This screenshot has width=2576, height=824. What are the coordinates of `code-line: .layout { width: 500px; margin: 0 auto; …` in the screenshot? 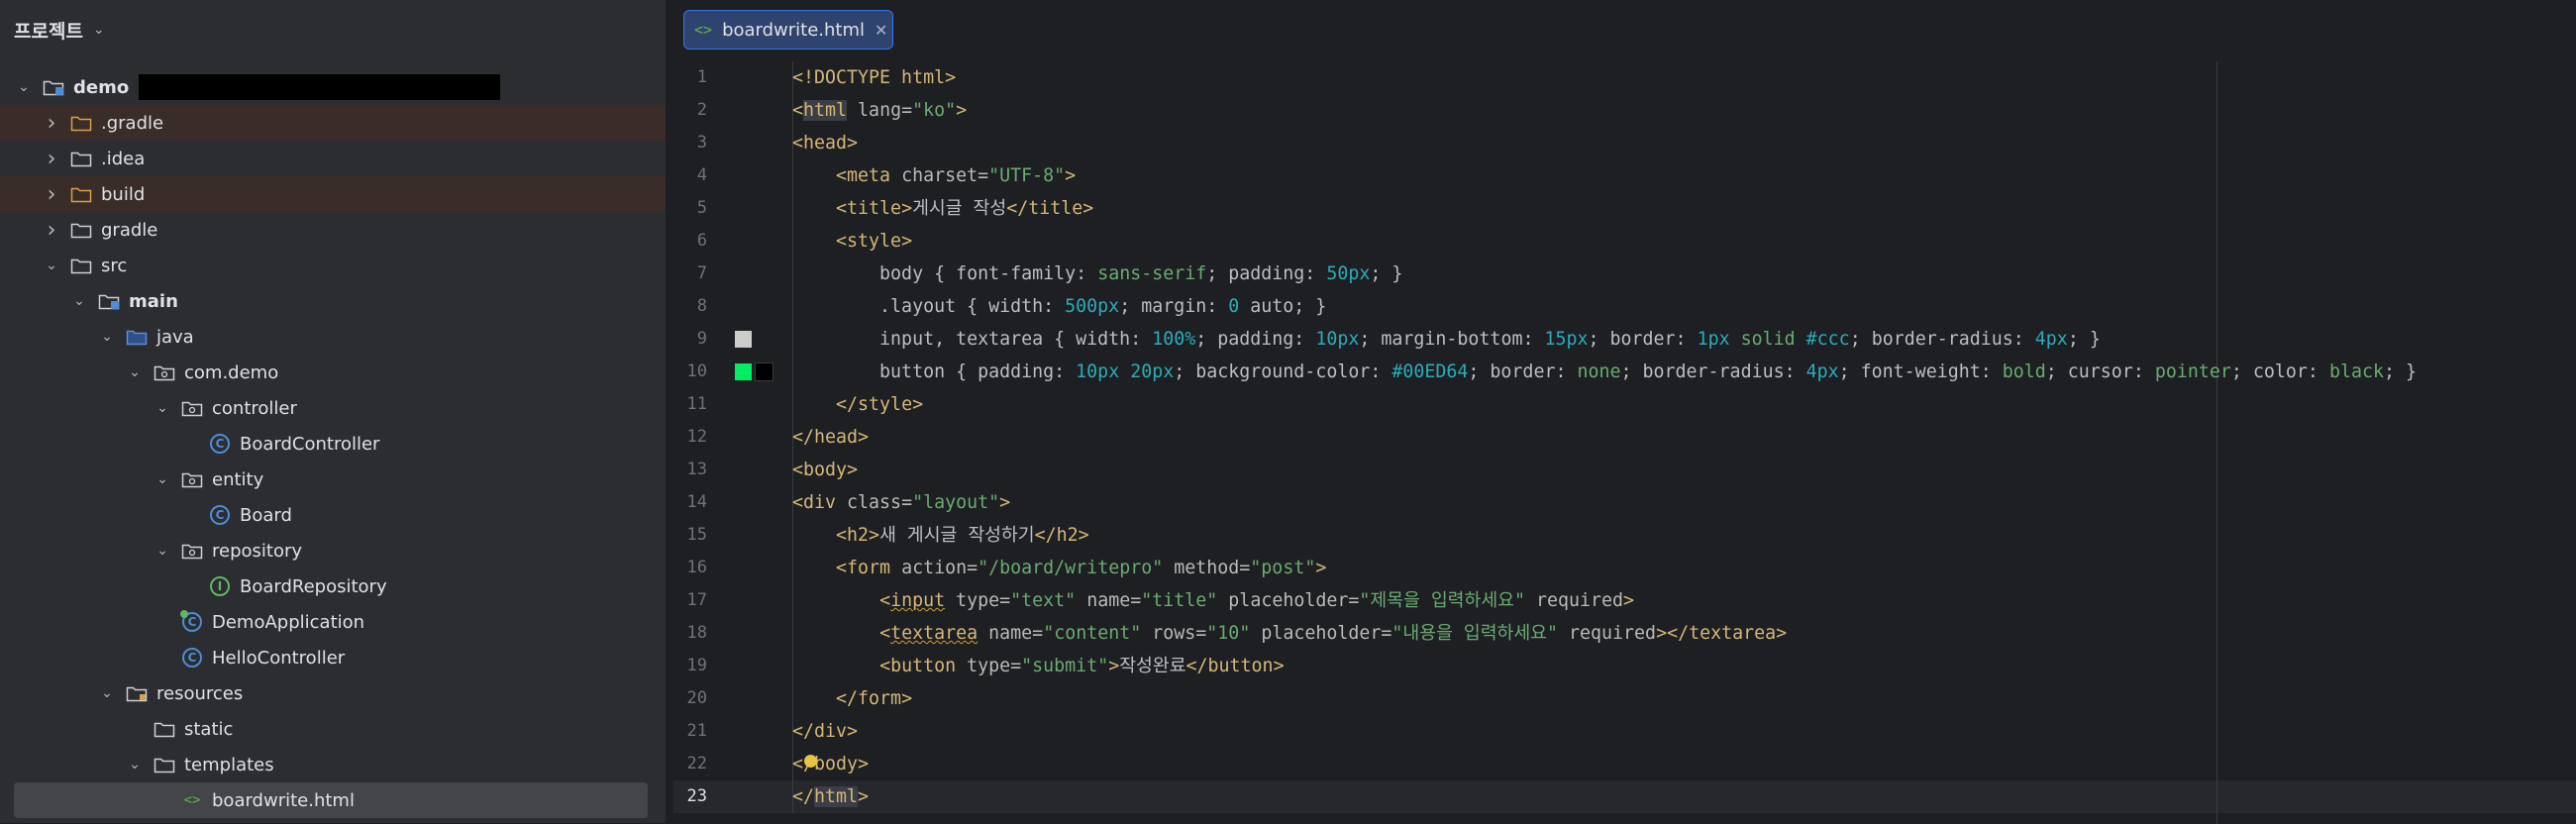 It's located at (1059, 306).